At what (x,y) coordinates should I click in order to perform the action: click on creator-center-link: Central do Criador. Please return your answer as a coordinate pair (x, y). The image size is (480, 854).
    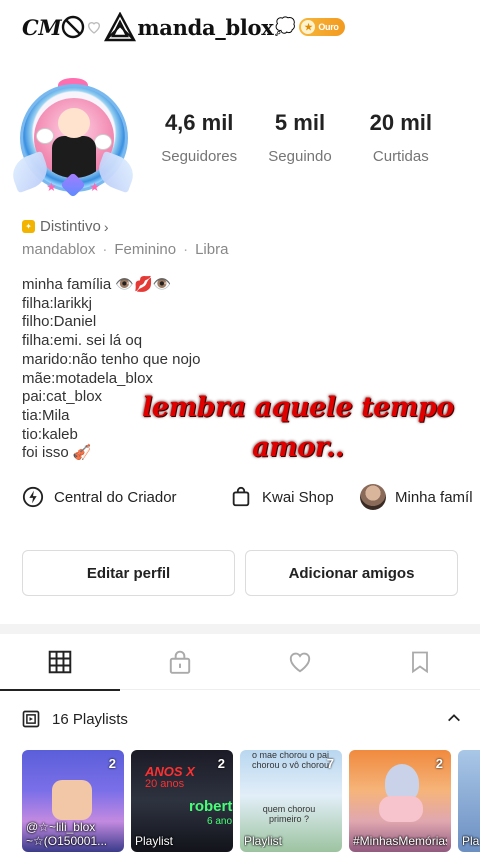
    Looking at the image, I should click on (126, 497).